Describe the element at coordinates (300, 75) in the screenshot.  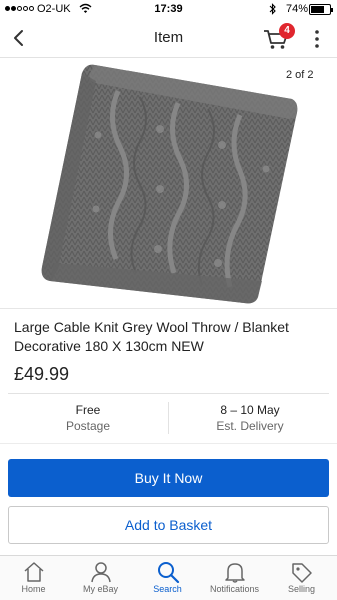
I see `image-page-indicator: 2 of 2` at that location.